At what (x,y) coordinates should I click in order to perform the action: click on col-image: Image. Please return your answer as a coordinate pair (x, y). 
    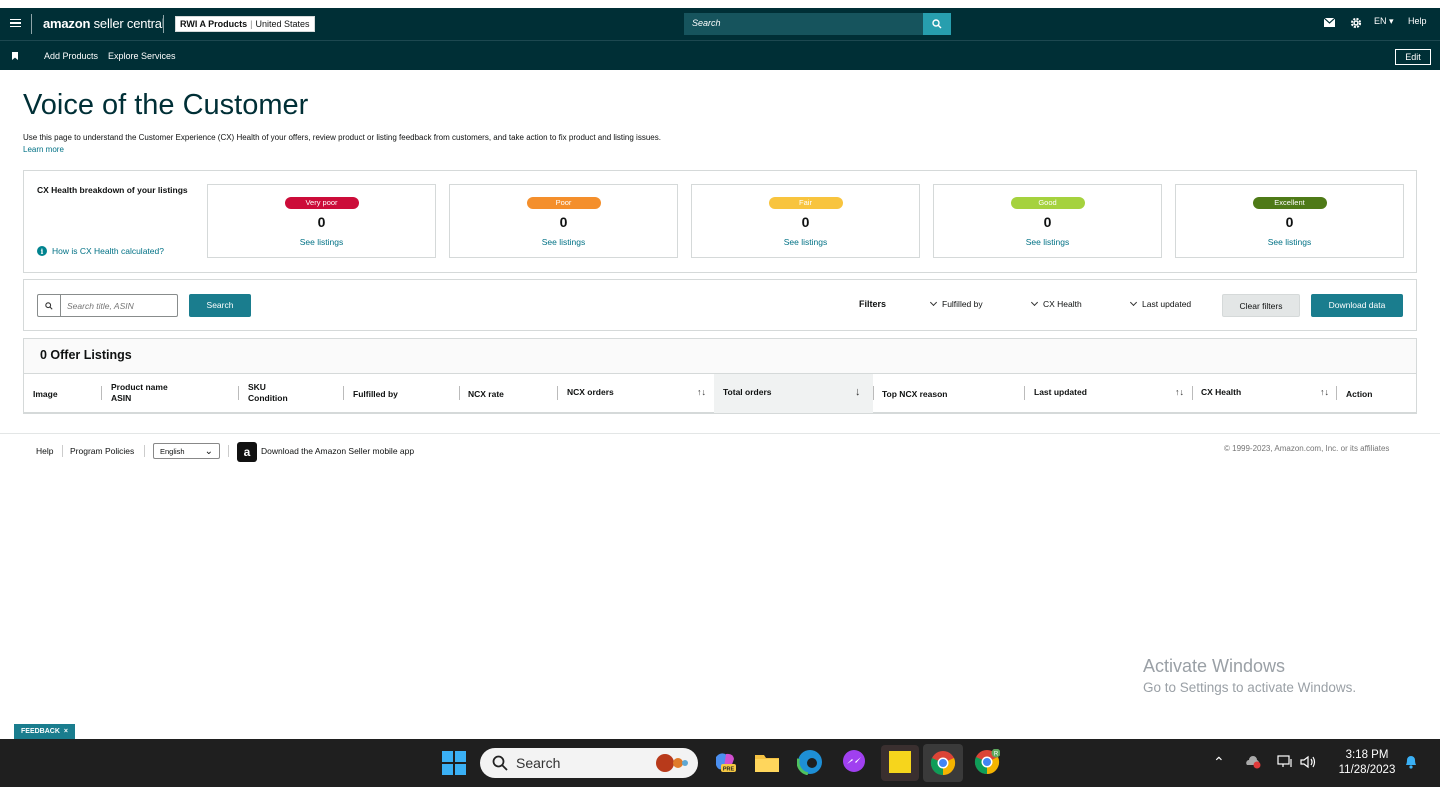
    Looking at the image, I should click on (45, 394).